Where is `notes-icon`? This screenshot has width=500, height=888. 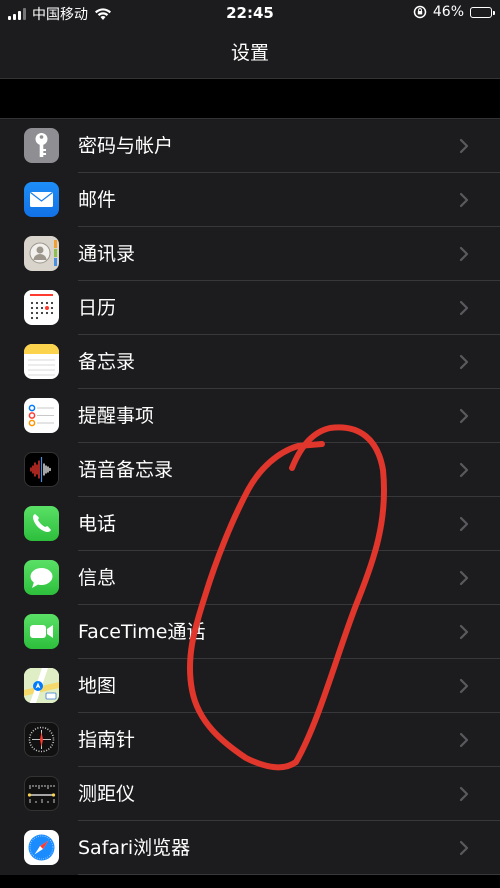
notes-icon is located at coordinates (41, 361).